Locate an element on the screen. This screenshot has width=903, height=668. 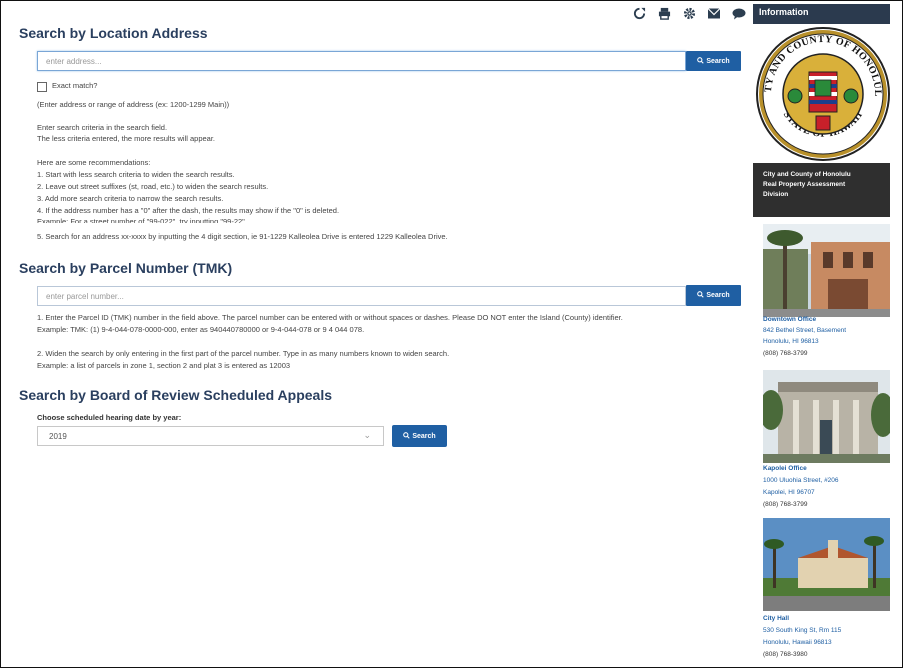
toolbar is located at coordinates (689, 13).